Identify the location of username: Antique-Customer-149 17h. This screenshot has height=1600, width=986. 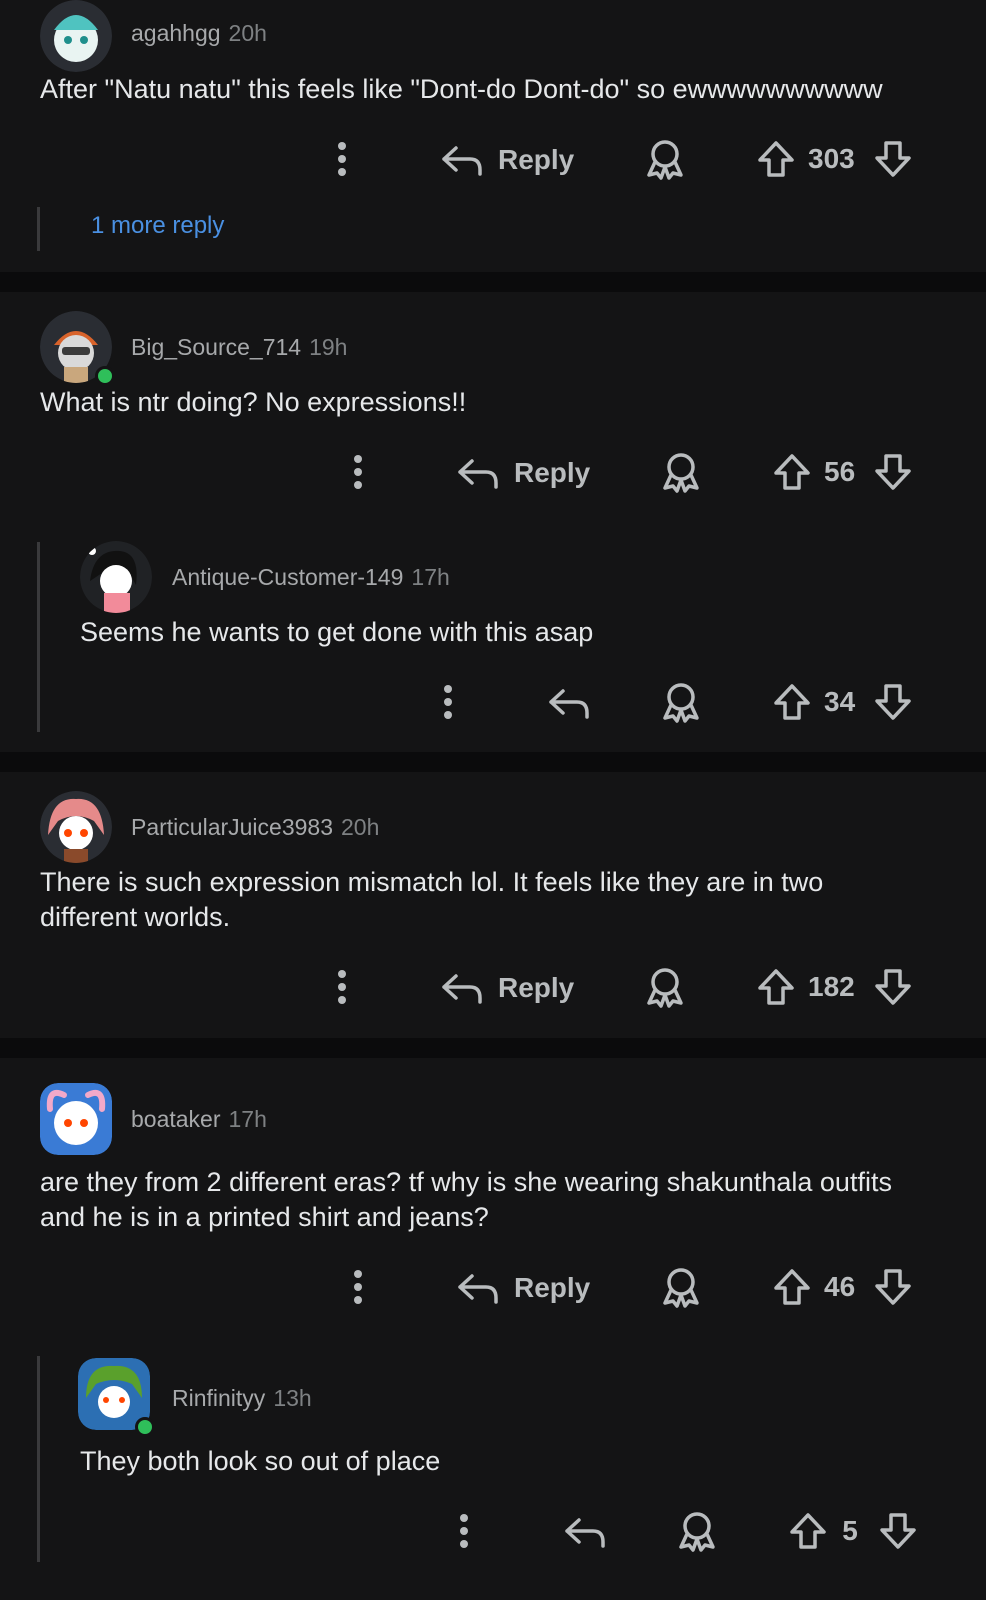
(311, 577).